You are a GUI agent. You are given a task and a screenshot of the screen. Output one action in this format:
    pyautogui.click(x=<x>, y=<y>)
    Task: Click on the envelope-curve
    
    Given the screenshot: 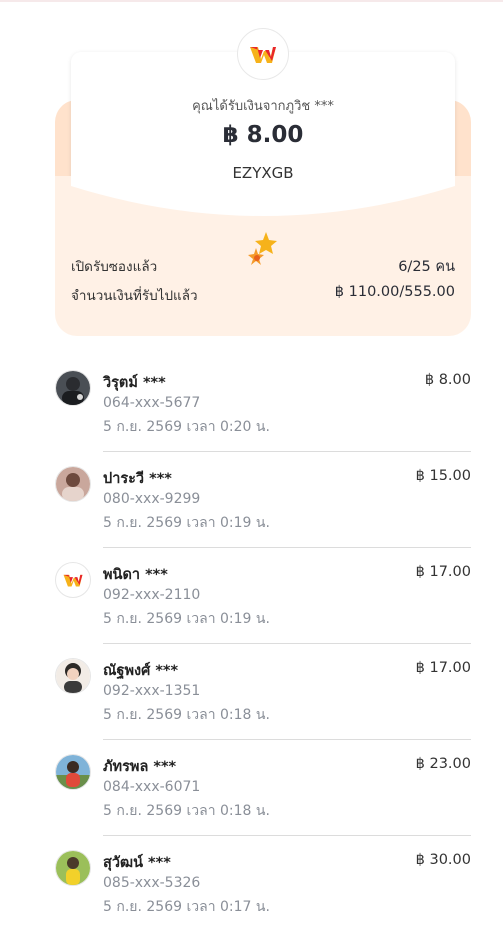 What is the action you would take?
    pyautogui.click(x=263, y=206)
    